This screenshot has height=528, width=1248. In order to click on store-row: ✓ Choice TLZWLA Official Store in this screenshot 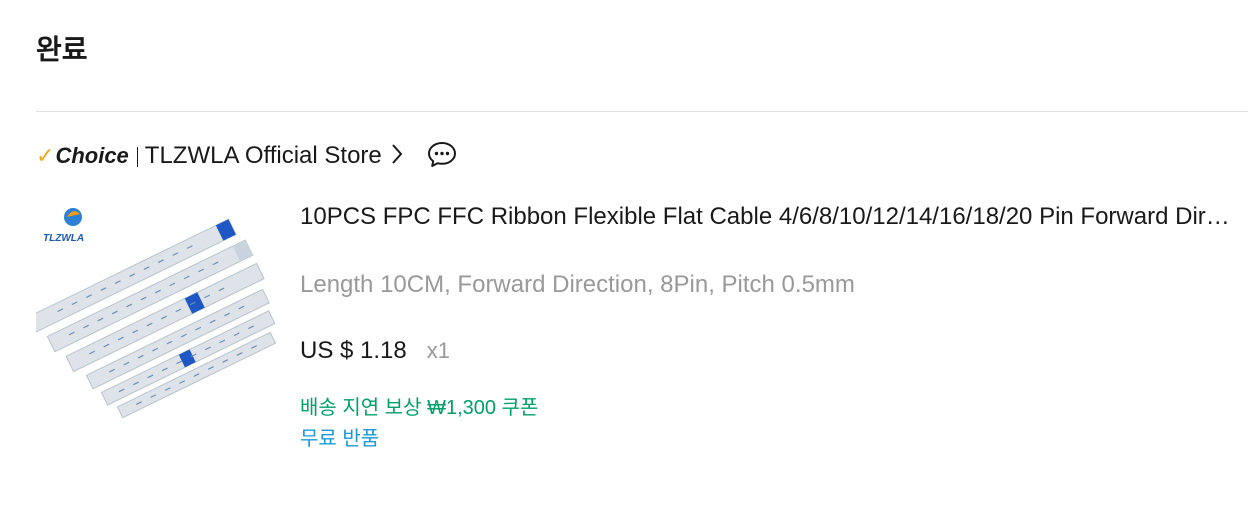, I will do `click(246, 156)`.